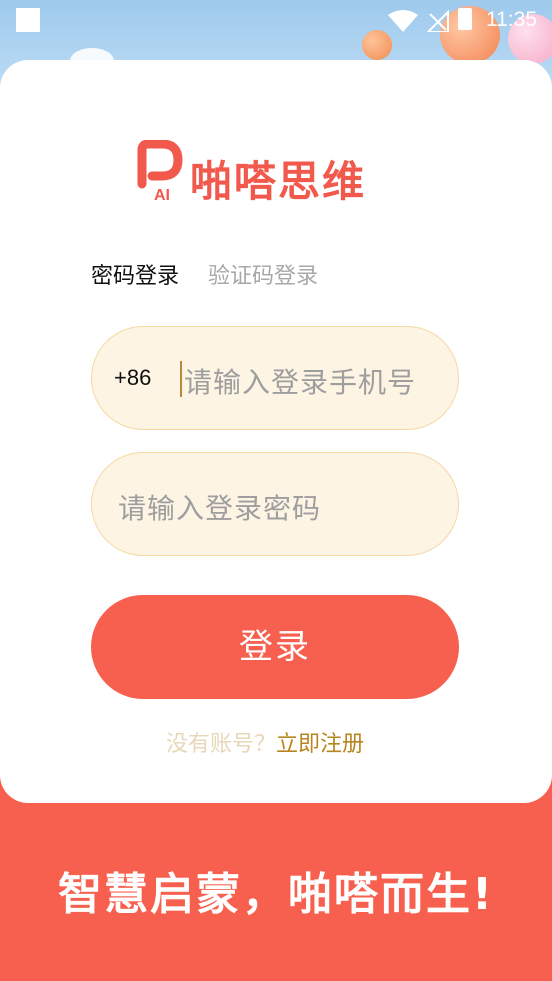 This screenshot has height=981, width=552. Describe the element at coordinates (437, 21) in the screenshot. I see `signal-icon` at that location.